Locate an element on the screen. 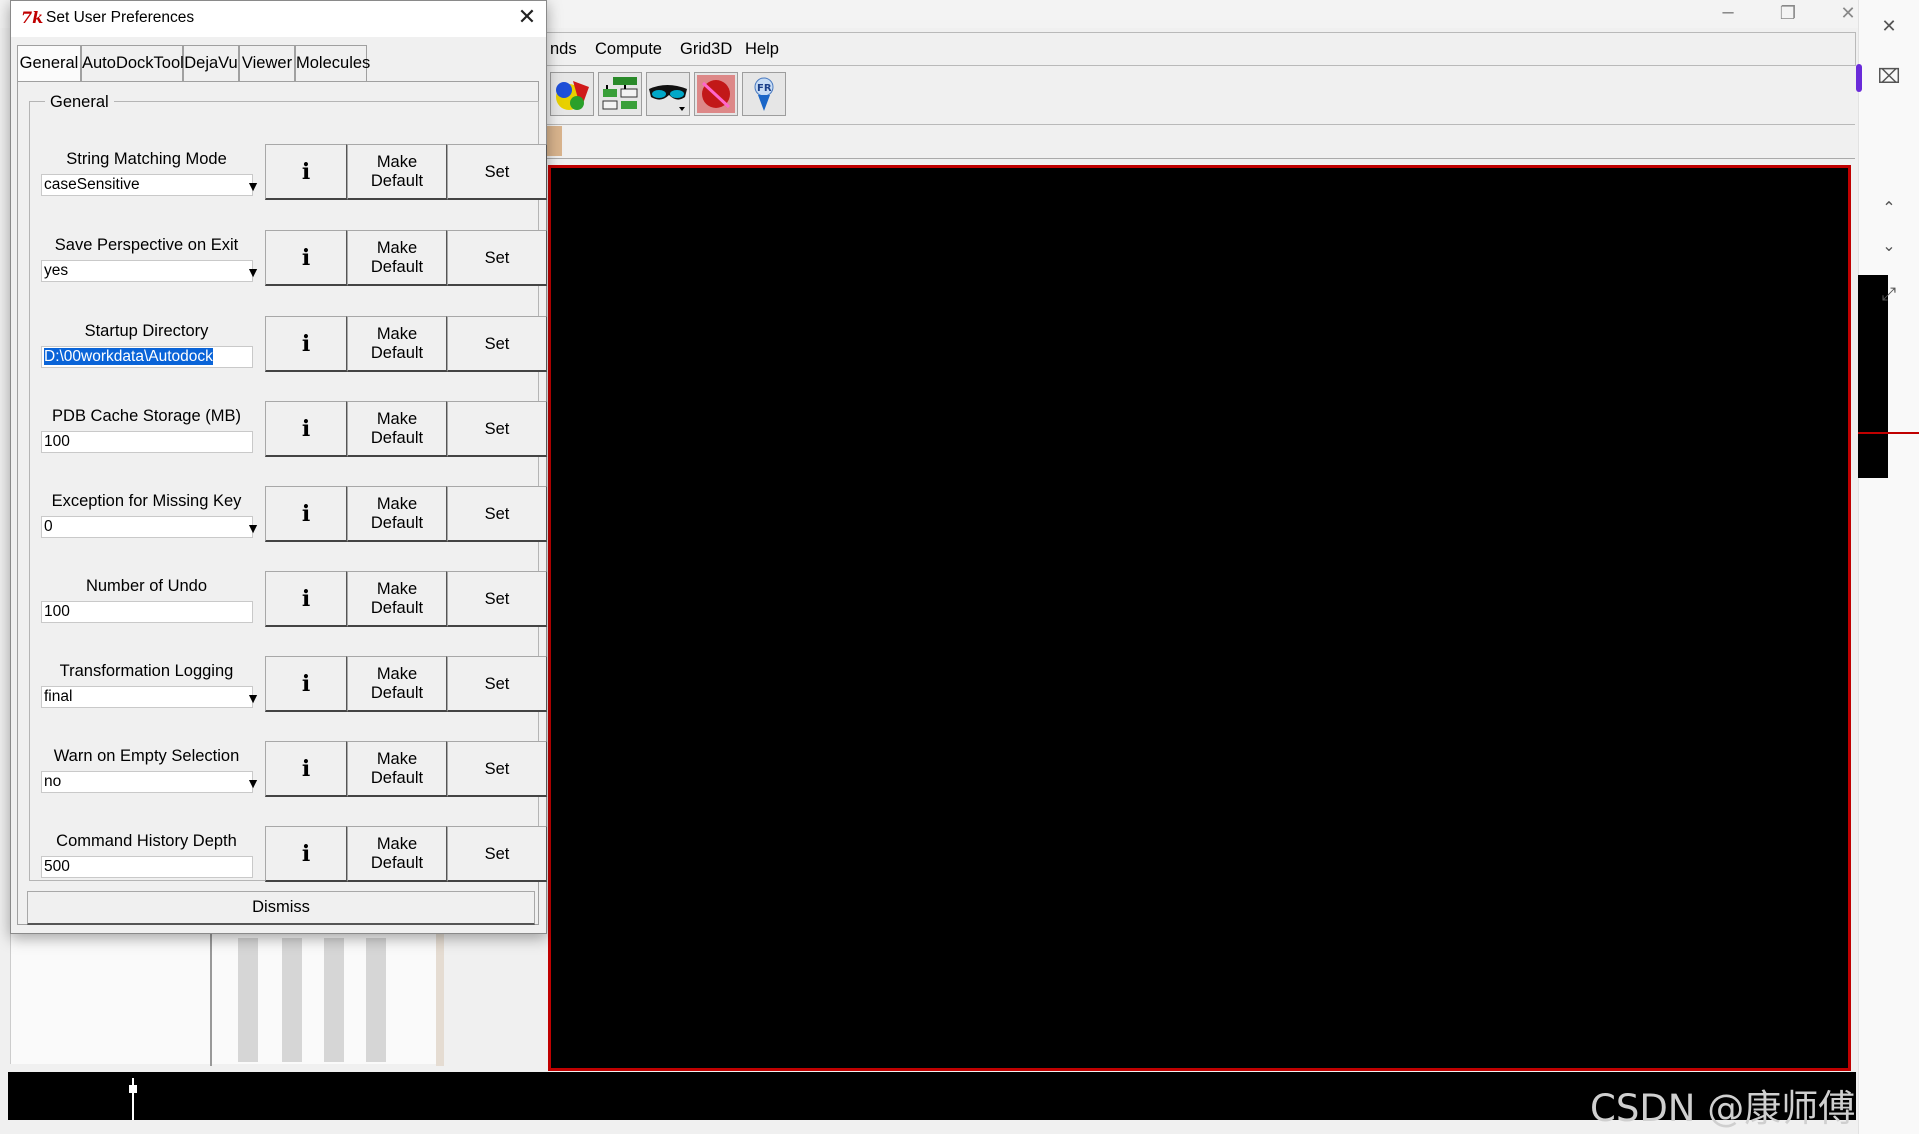  main-menubar: nds Compute Grid3D Help is located at coordinates (1198, 49).